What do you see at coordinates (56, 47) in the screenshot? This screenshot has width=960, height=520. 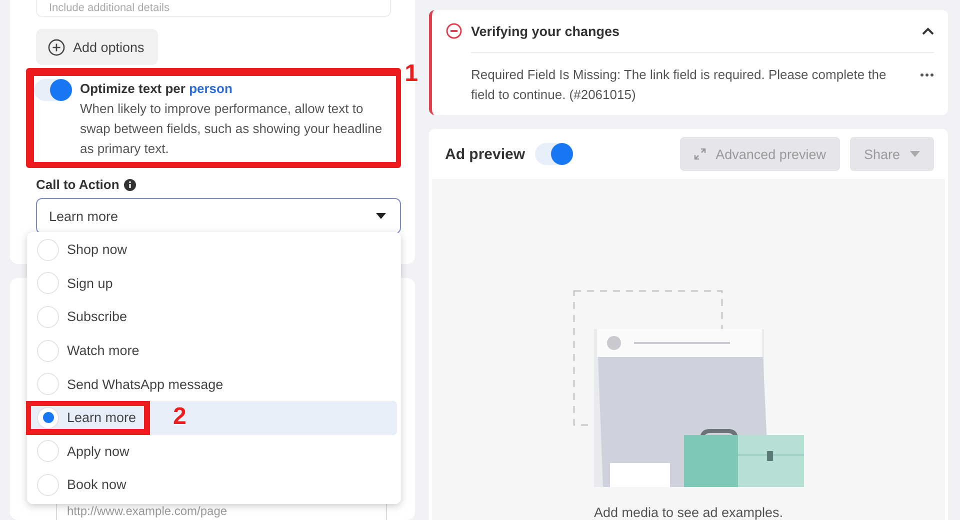 I see `plus-icon` at bounding box center [56, 47].